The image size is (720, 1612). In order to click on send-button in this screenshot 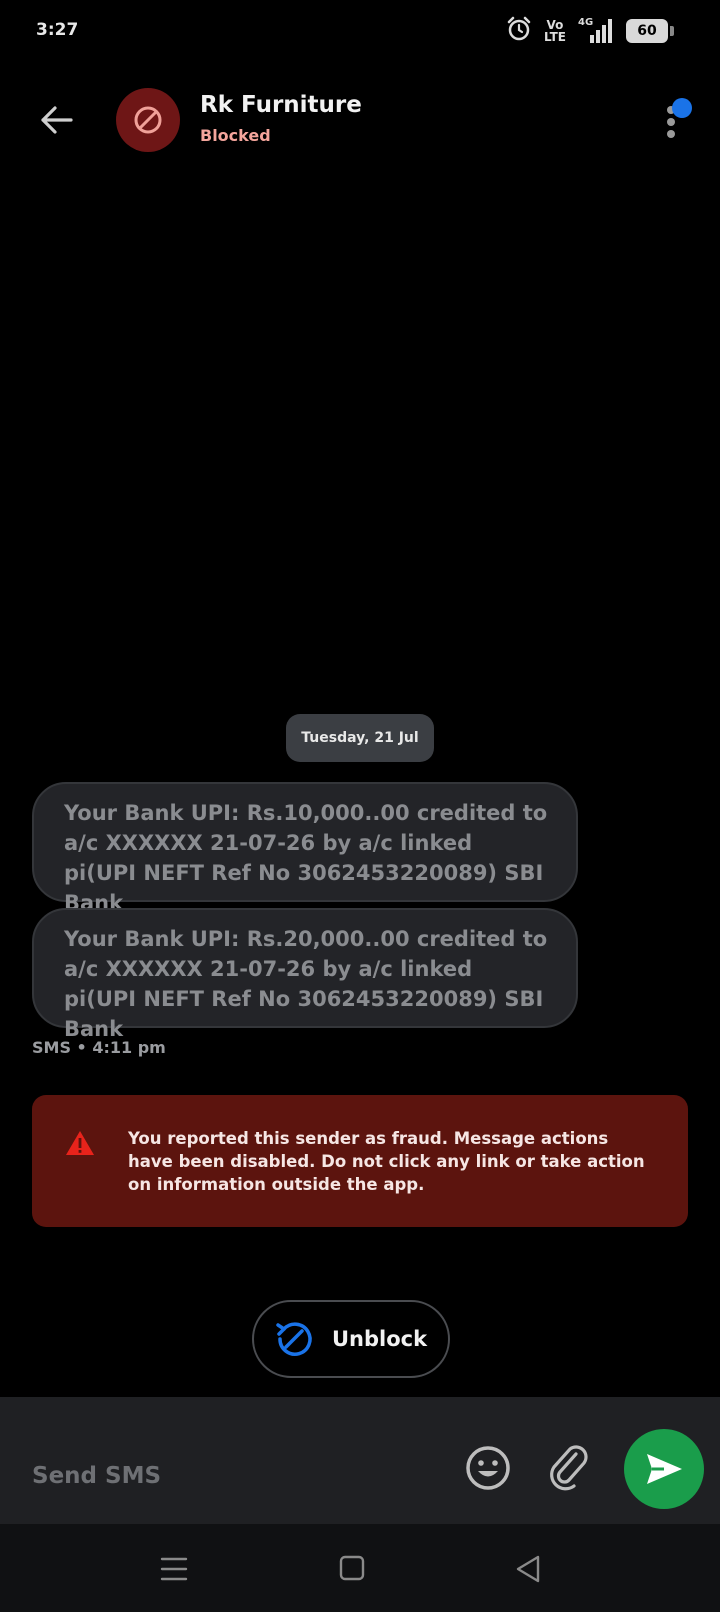, I will do `click(664, 1469)`.